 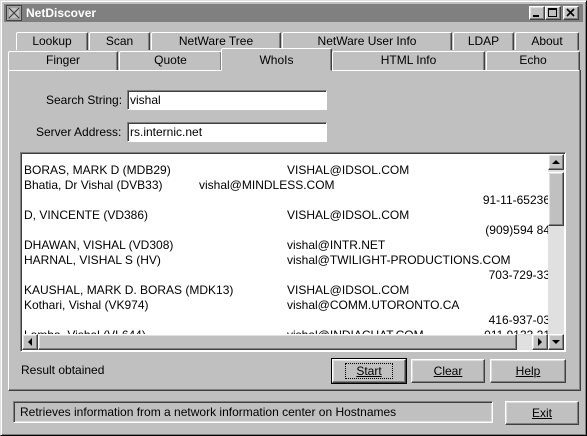 What do you see at coordinates (93, 185) in the screenshot?
I see `result-name: Bhatia, Dr Vishal (DVB33)` at bounding box center [93, 185].